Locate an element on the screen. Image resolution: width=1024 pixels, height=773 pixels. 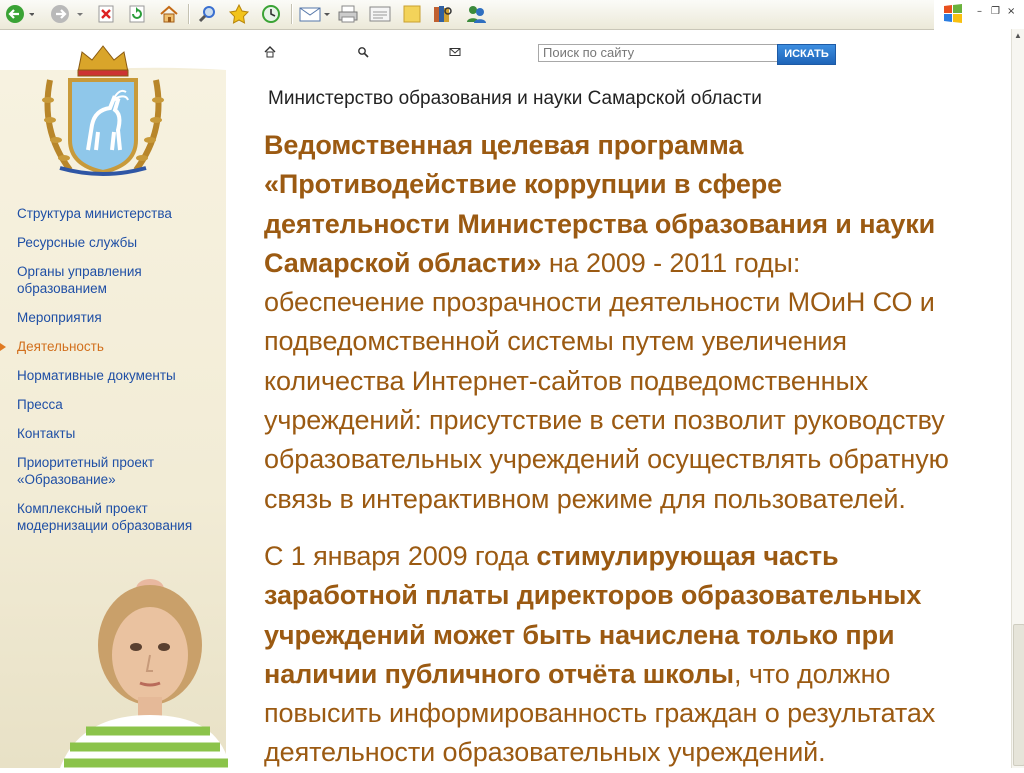
restore-button: ❐ is located at coordinates (995, 11).